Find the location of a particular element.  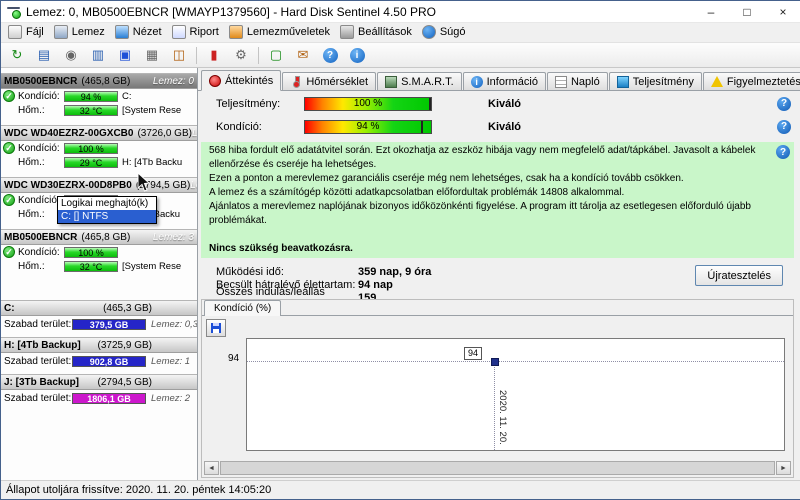

free-space-value: 902,8 GB is located at coordinates (109, 362).